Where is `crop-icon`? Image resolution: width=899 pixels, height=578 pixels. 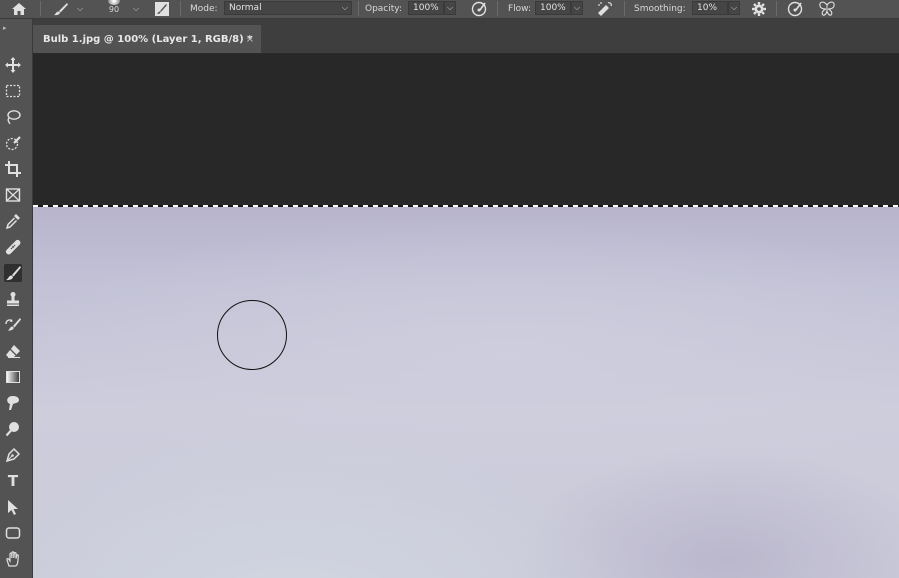
crop-icon is located at coordinates (13, 169).